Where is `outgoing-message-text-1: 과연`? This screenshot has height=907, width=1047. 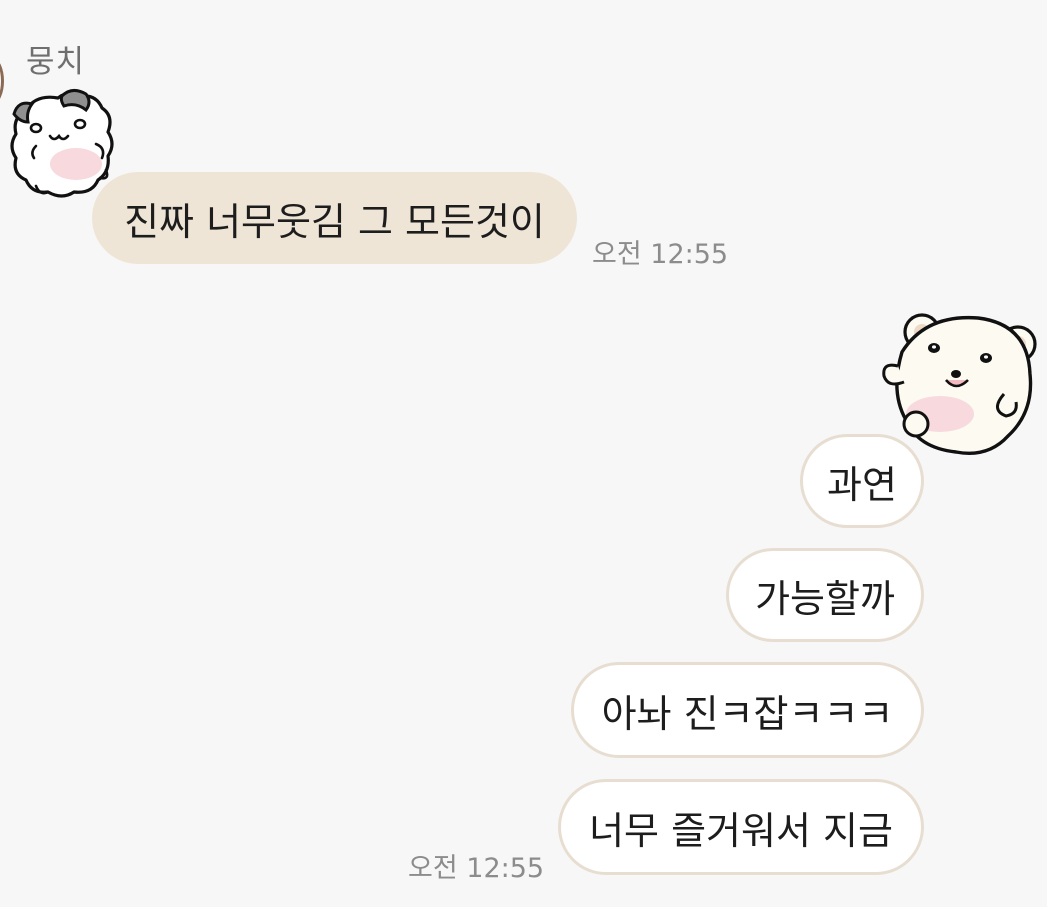 outgoing-message-text-1: 과연 is located at coordinates (862, 484).